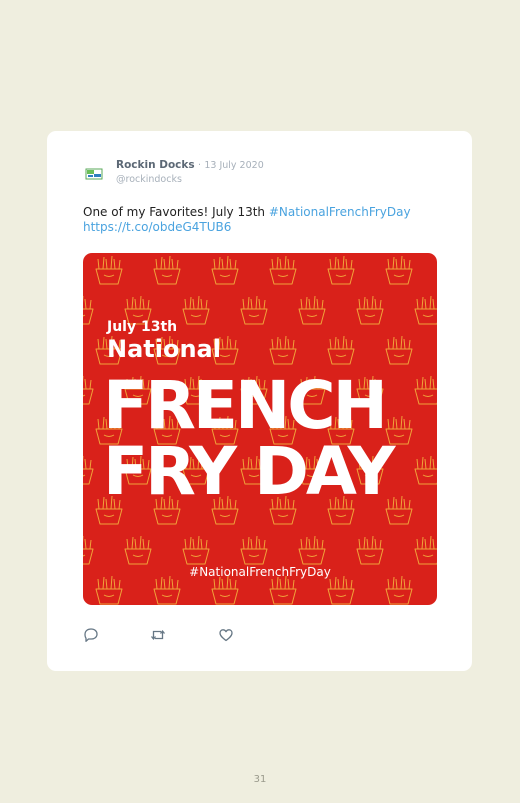 This screenshot has width=520, height=803. Describe the element at coordinates (155, 165) in the screenshot. I see `author-name: Rockin Docks` at that location.